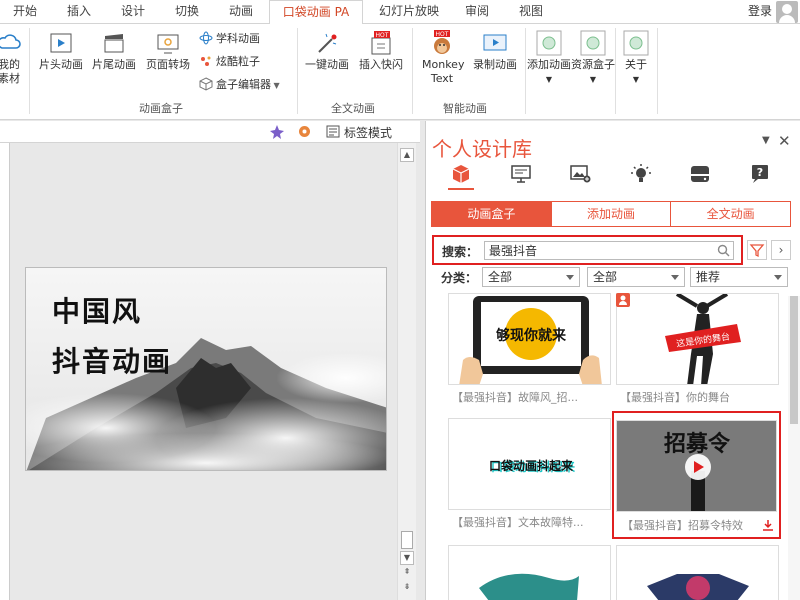 The image size is (800, 600). Describe the element at coordinates (277, 131) in the screenshot. I see `pin-icon` at that location.